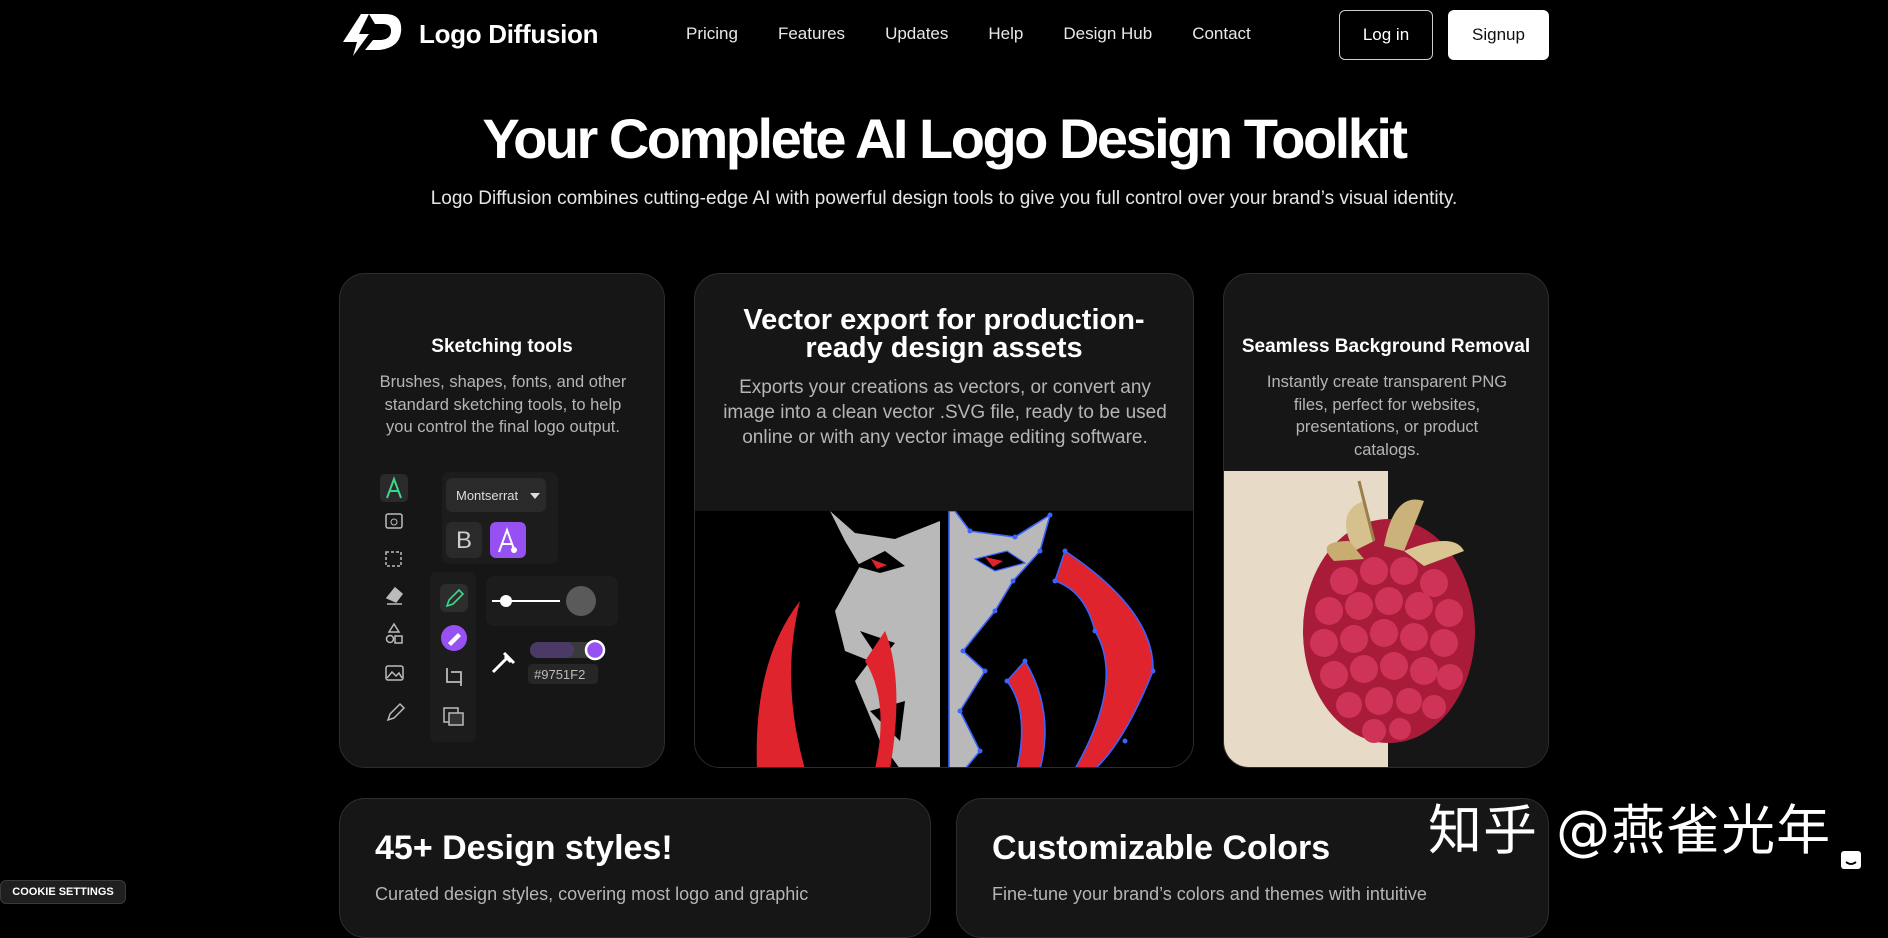 Image resolution: width=1888 pixels, height=938 pixels. What do you see at coordinates (63, 892) in the screenshot?
I see `cookie-settings-button: COOKIE SETTINGS` at bounding box center [63, 892].